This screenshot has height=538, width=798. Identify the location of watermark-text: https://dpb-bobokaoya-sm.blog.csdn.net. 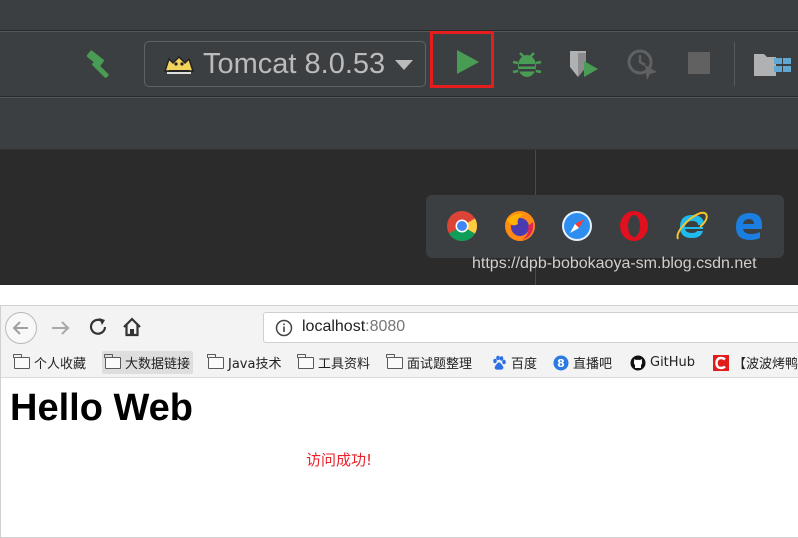
(614, 263).